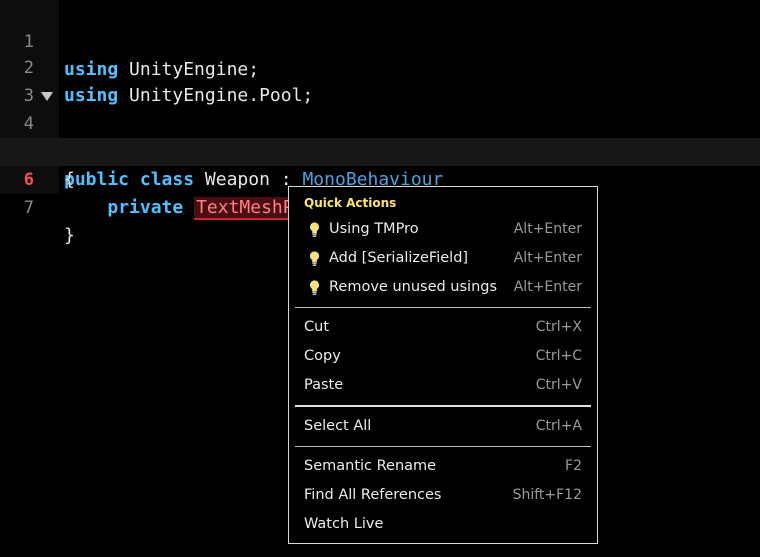 This screenshot has height=557, width=760. Describe the element at coordinates (322, 356) in the screenshot. I see `menu-item-label: Copy` at that location.